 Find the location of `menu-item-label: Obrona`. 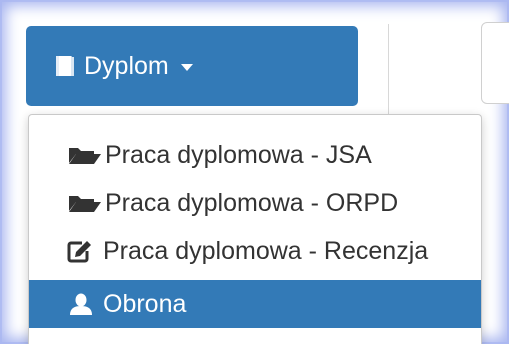

menu-item-label: Obrona is located at coordinates (145, 303).